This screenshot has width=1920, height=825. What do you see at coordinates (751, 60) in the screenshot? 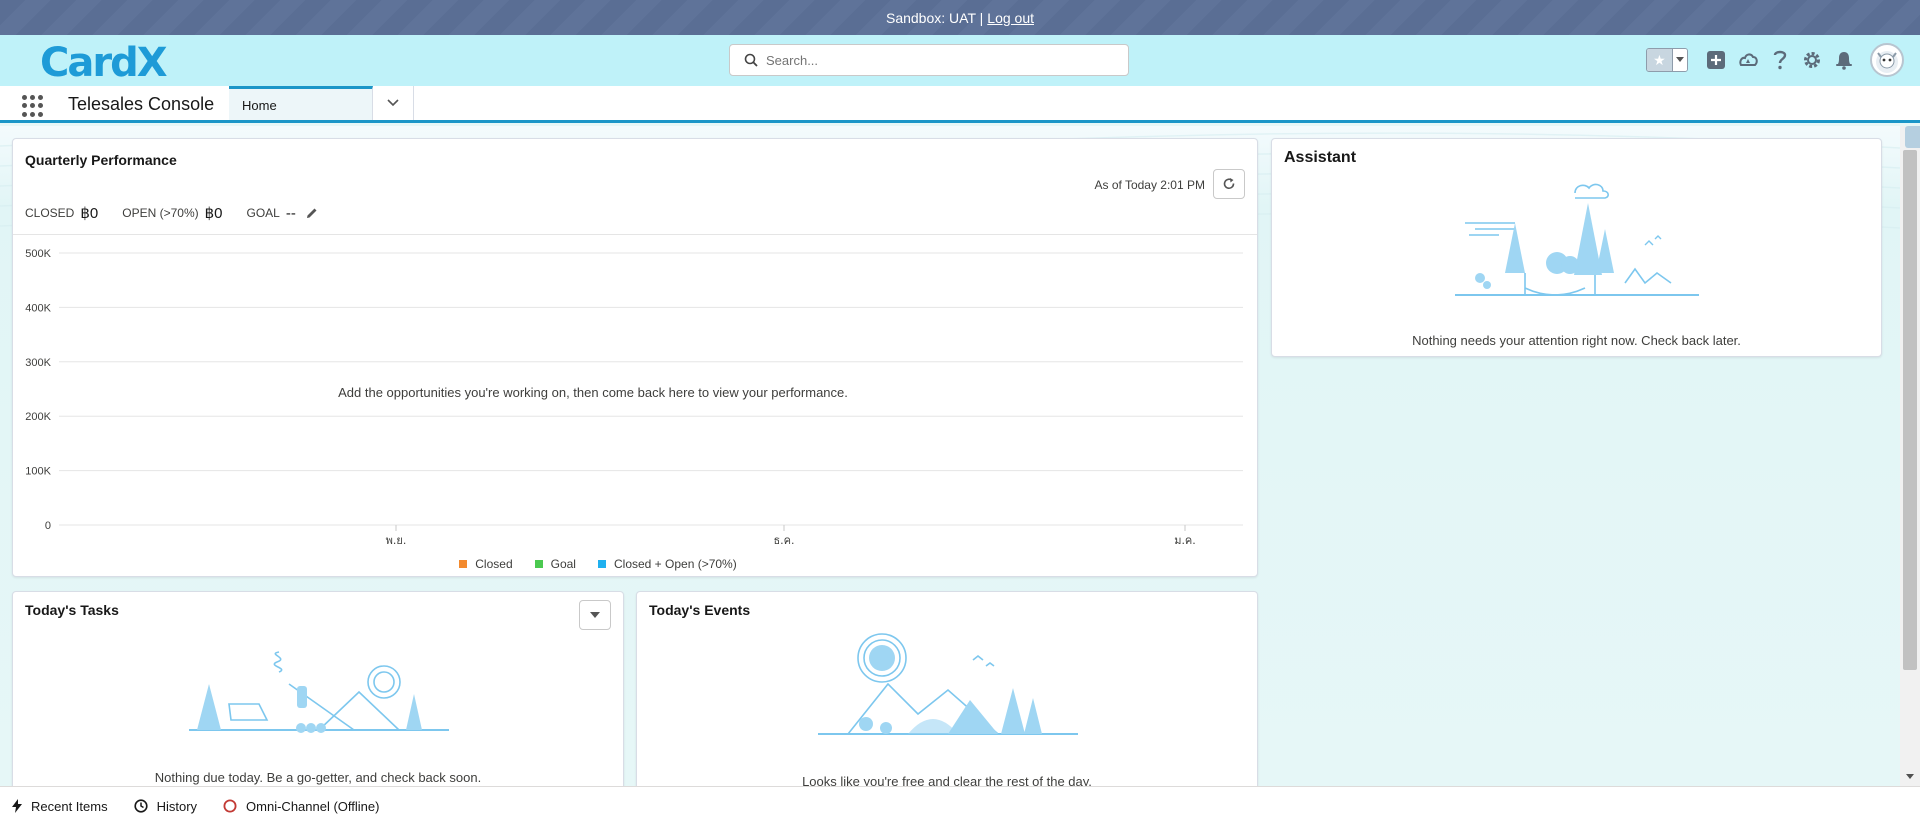
I see `search-icon` at bounding box center [751, 60].